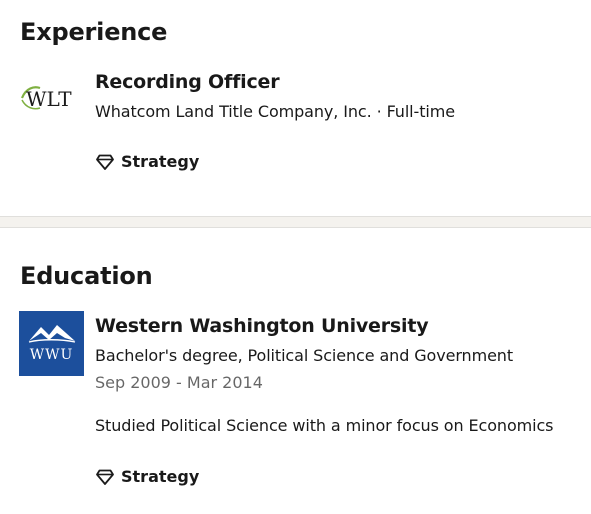 The image size is (591, 514). Describe the element at coordinates (49, 99) in the screenshot. I see `wlt-logo-text: WLT` at that location.